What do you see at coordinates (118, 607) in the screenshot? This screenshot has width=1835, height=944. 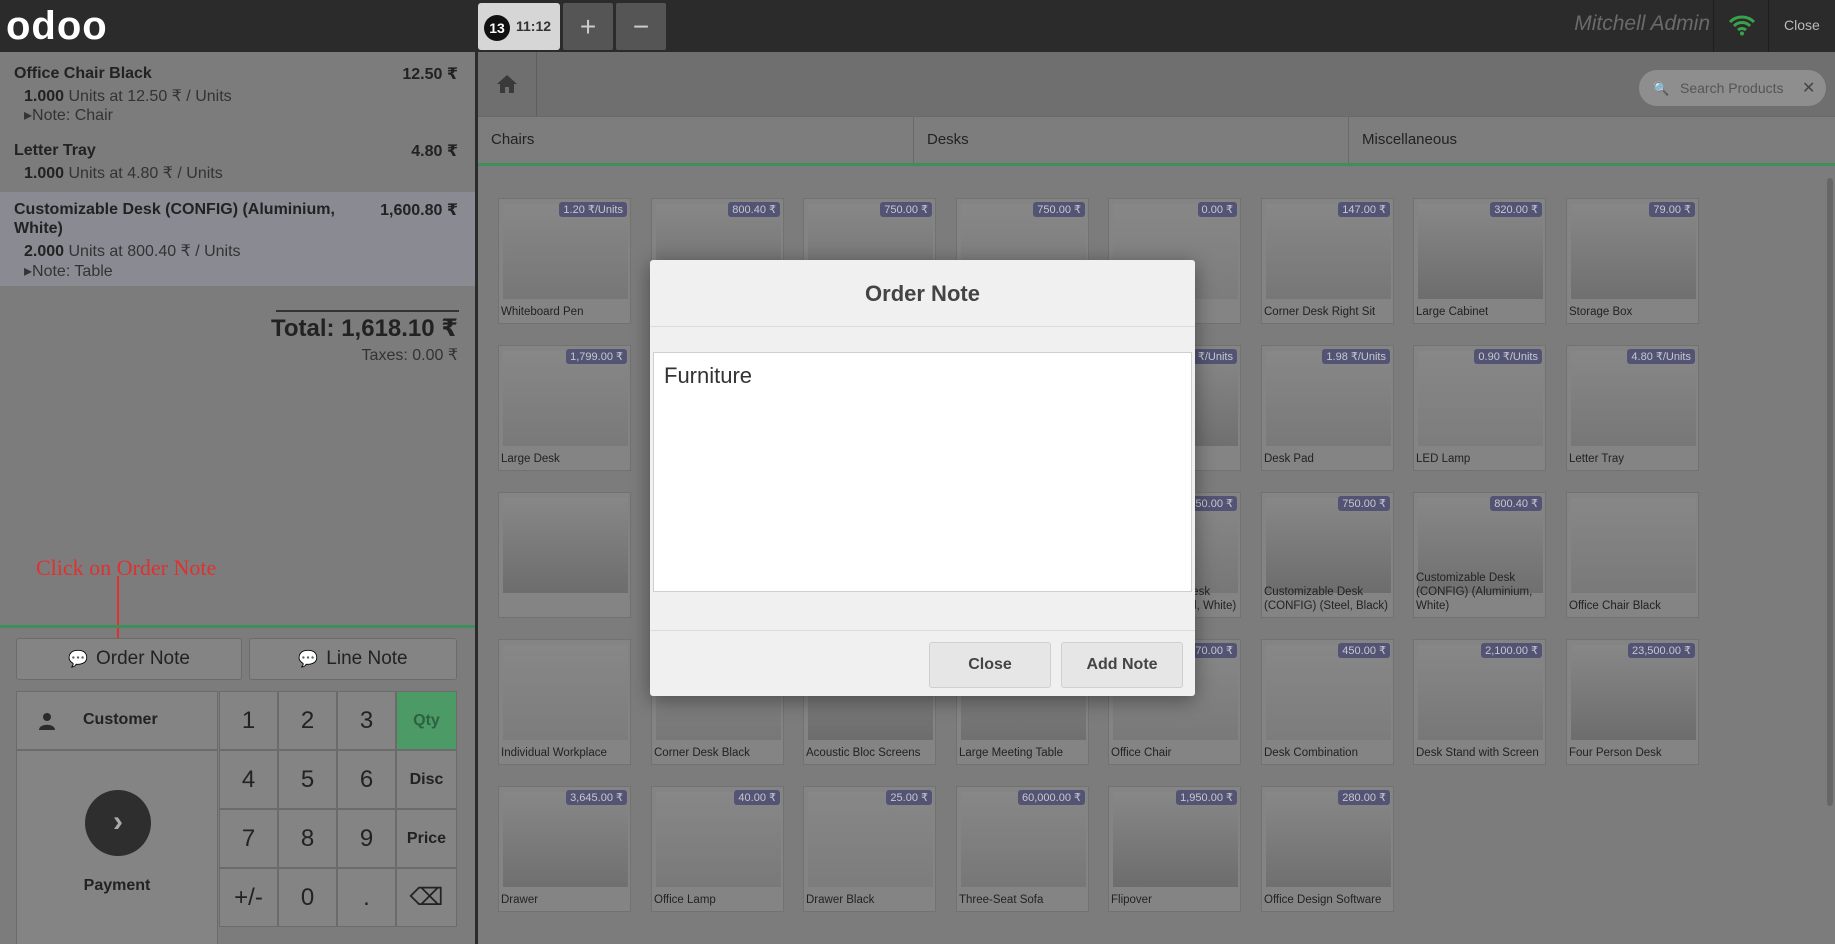 I see `annotation-arrow` at bounding box center [118, 607].